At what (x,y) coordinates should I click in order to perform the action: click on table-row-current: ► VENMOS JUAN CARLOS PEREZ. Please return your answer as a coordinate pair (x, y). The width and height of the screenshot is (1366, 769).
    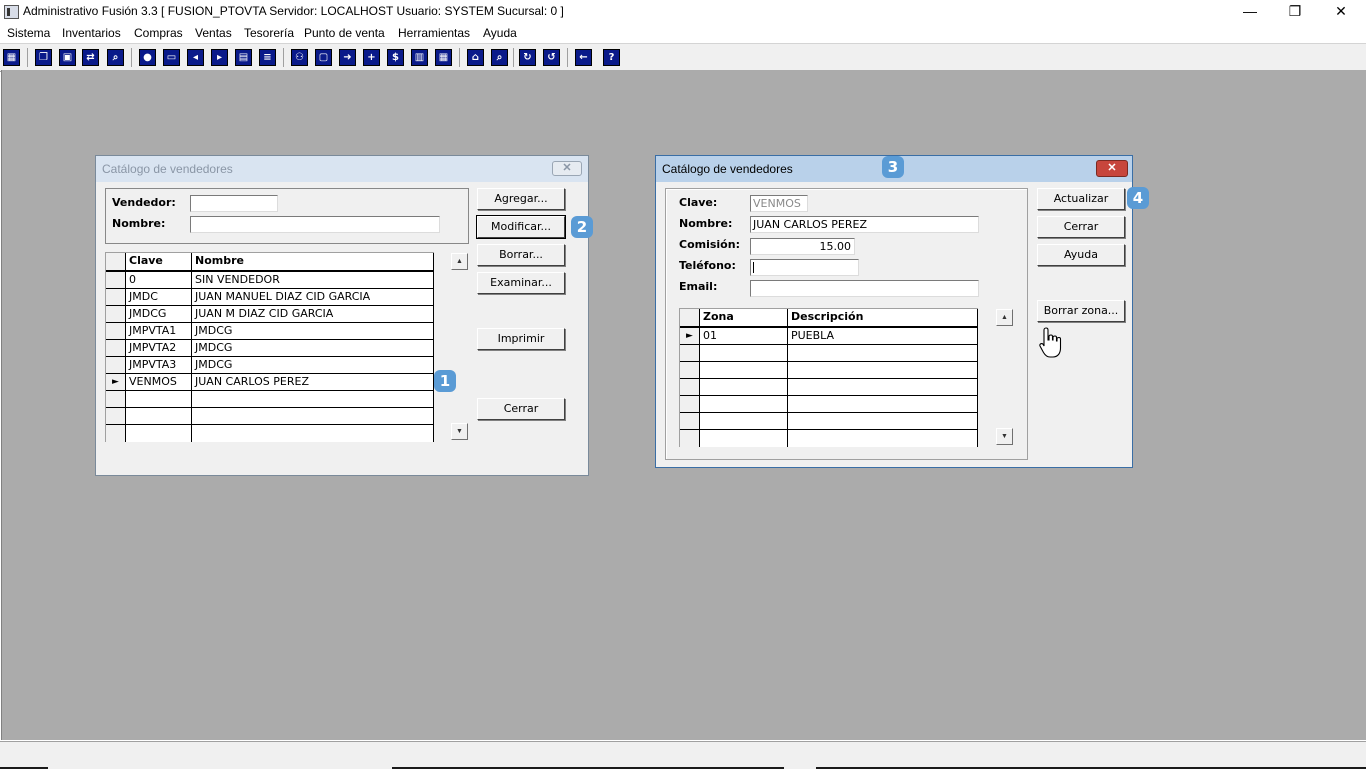
    Looking at the image, I should click on (270, 382).